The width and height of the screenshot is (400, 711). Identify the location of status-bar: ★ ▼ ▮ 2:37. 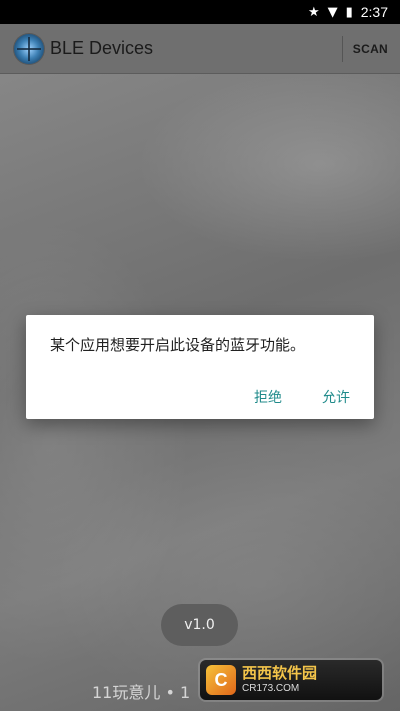
(200, 12).